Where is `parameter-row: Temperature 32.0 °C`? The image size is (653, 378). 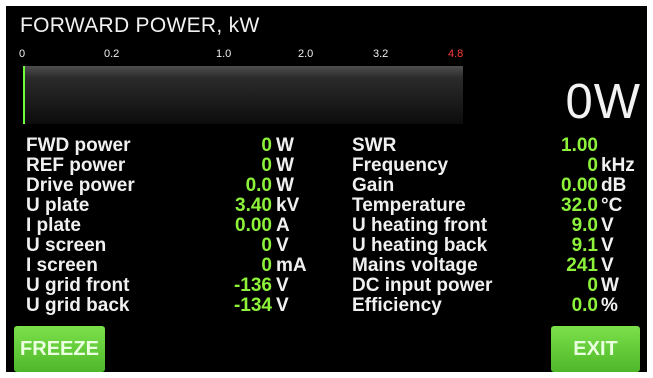 parameter-row: Temperature 32.0 °C is located at coordinates (497, 206).